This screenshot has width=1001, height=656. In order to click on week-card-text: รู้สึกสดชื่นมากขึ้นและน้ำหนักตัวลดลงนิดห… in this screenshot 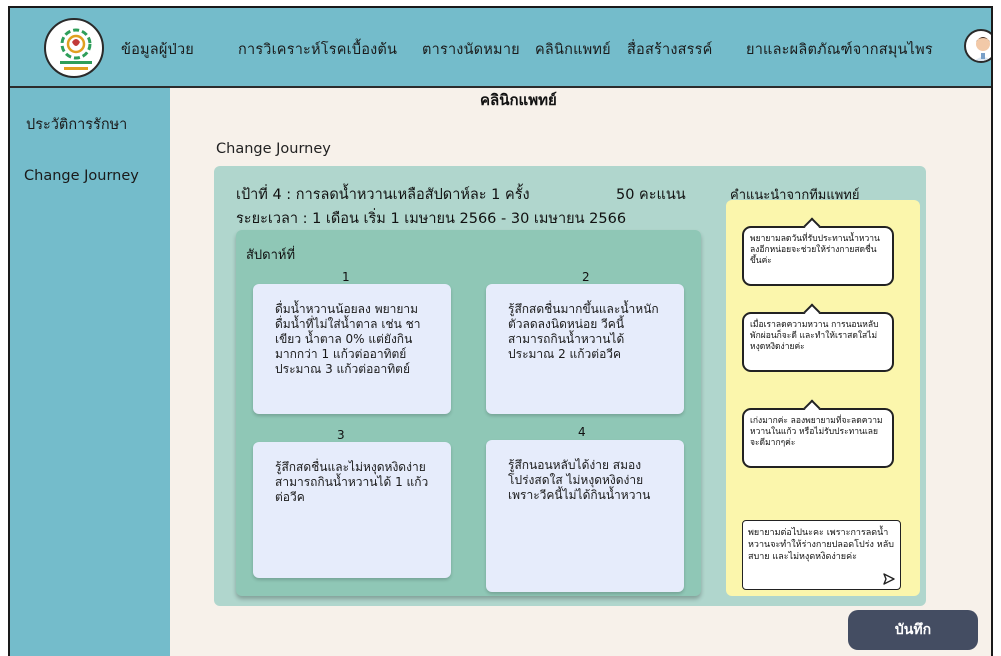, I will do `click(583, 331)`.